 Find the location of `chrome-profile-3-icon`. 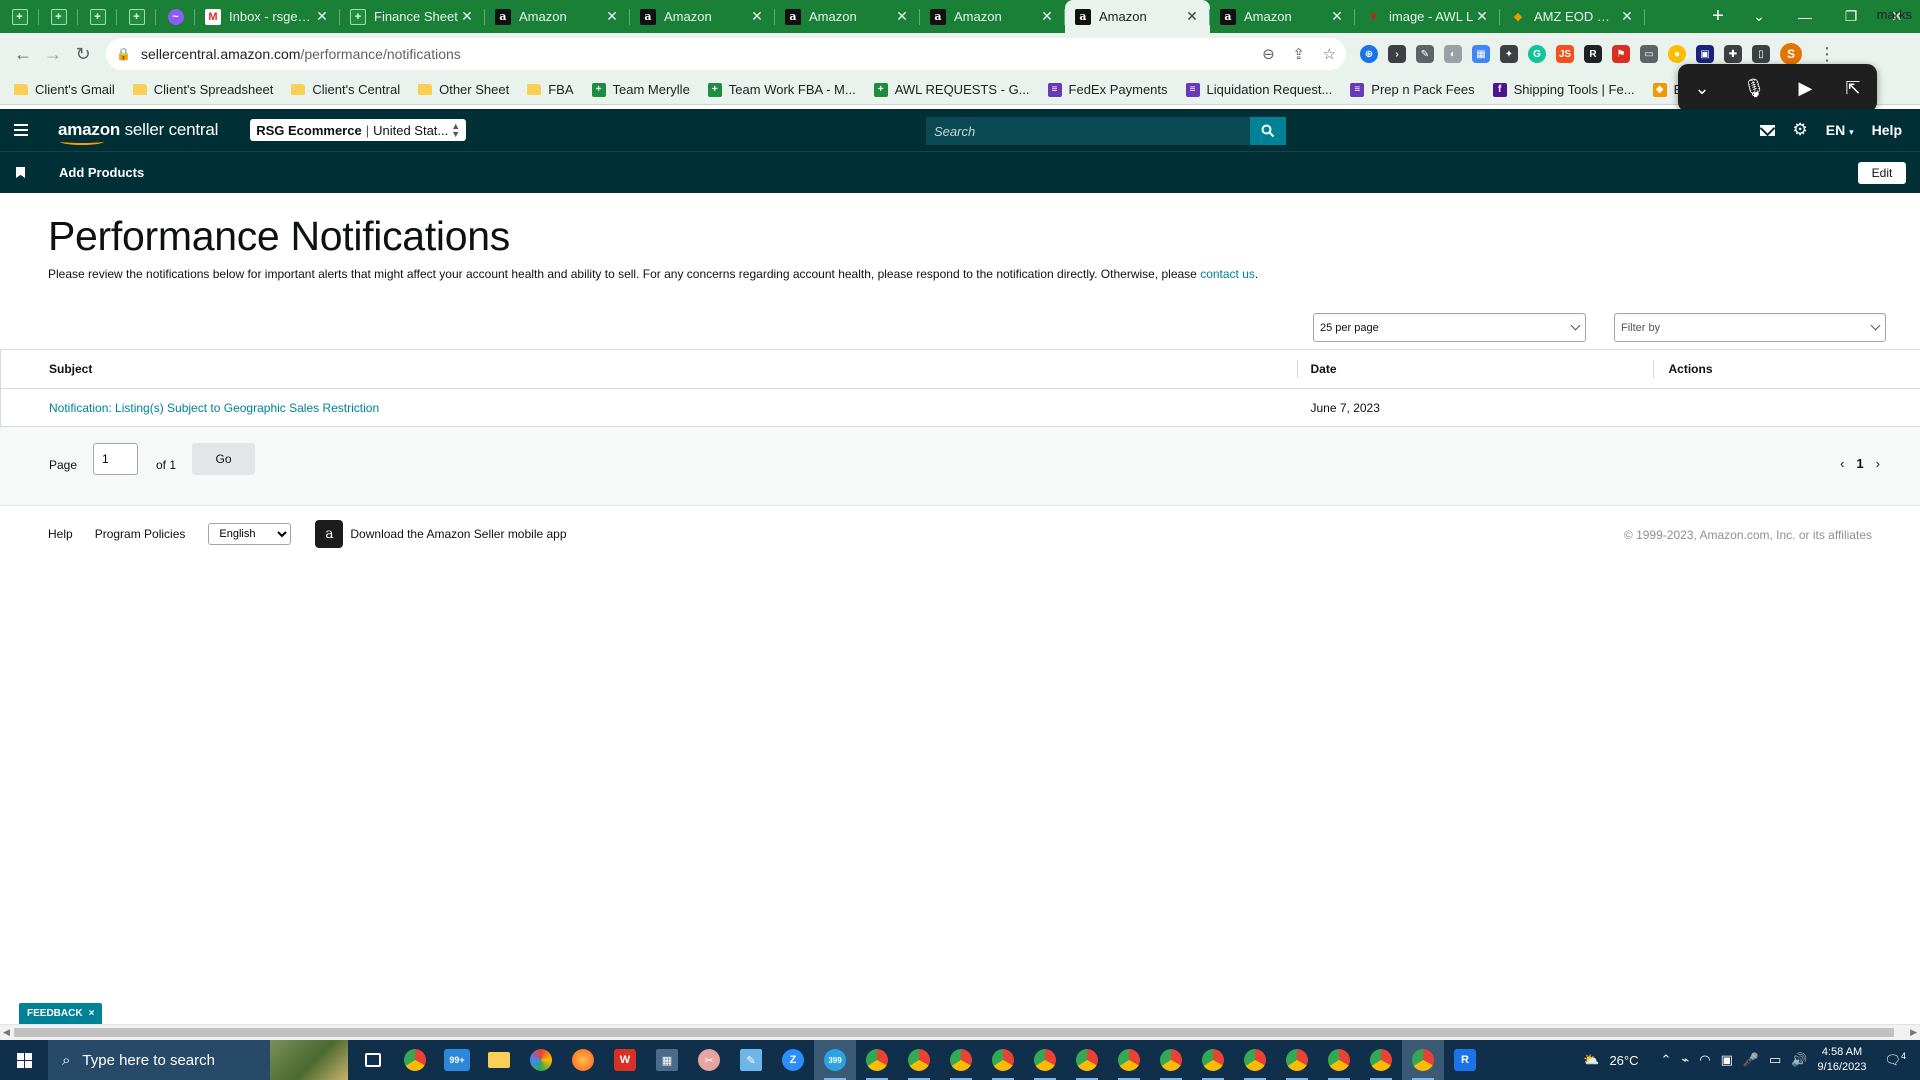

chrome-profile-3-icon is located at coordinates (961, 1060).